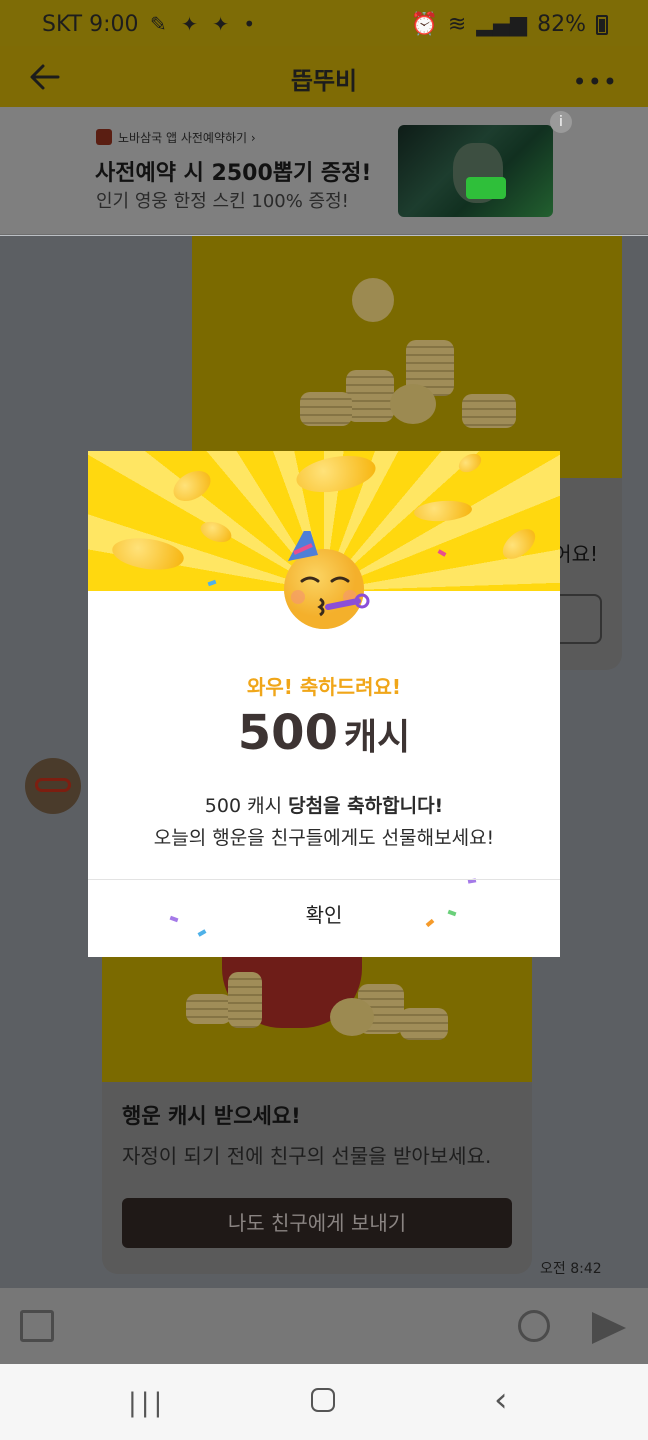  I want to click on home-icon, so click(323, 1400).